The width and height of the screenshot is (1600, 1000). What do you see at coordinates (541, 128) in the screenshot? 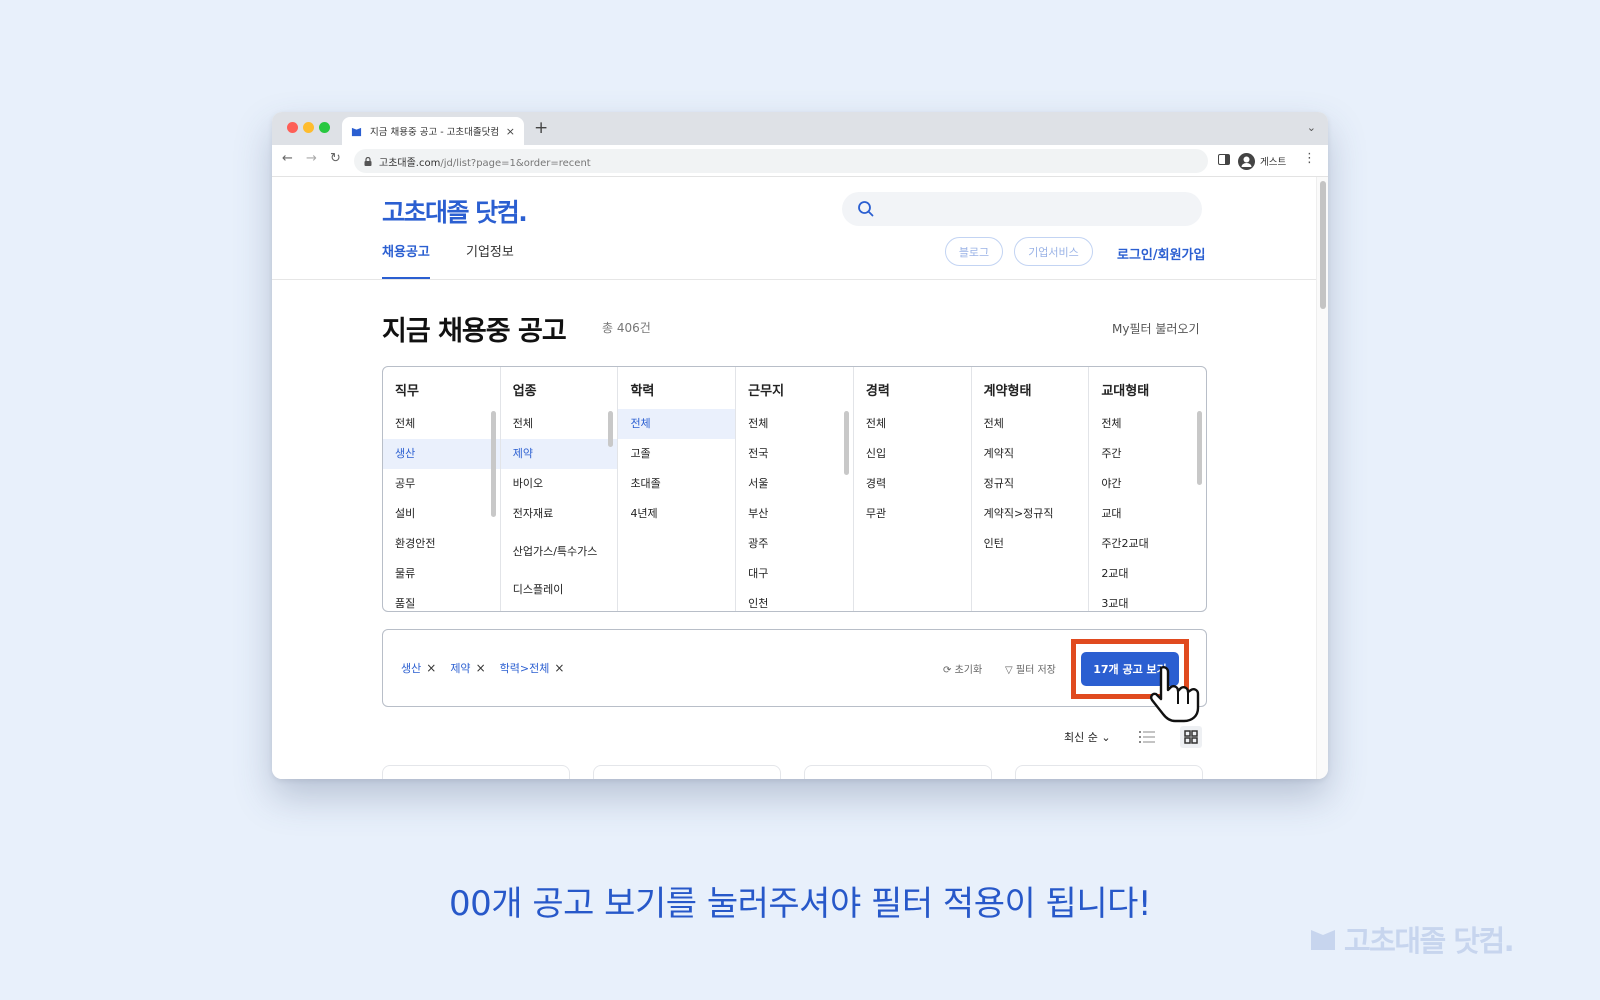
I see `new-tab-button: +` at bounding box center [541, 128].